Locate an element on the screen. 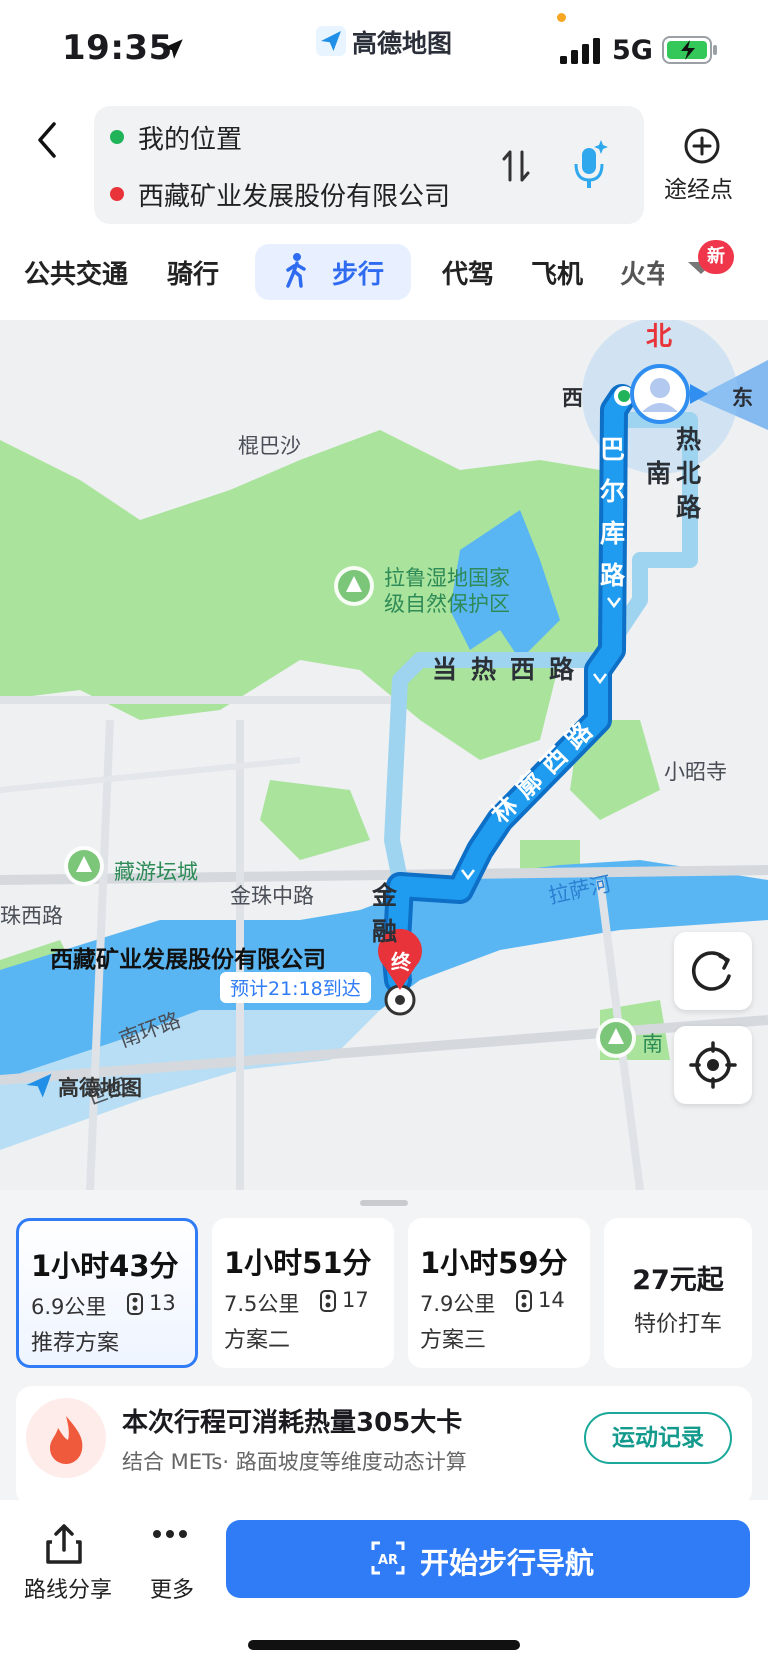  home-indicator is located at coordinates (384, 1645).